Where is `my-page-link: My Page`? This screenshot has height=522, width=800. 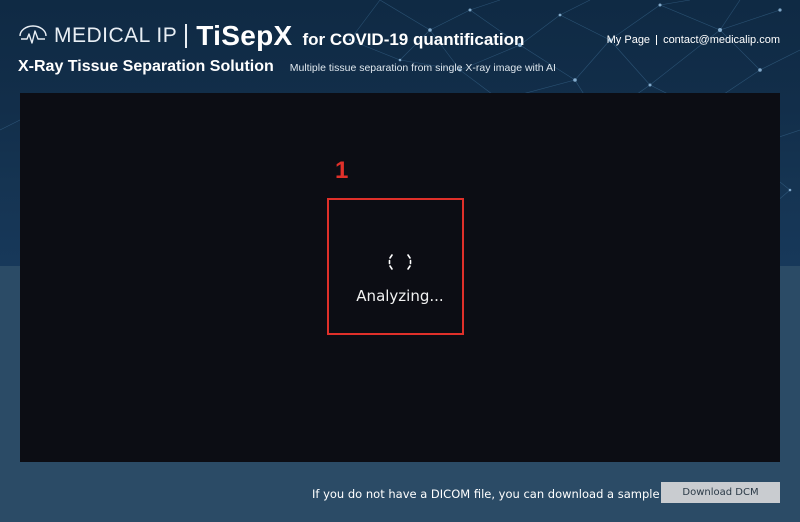
my-page-link: My Page is located at coordinates (628, 40).